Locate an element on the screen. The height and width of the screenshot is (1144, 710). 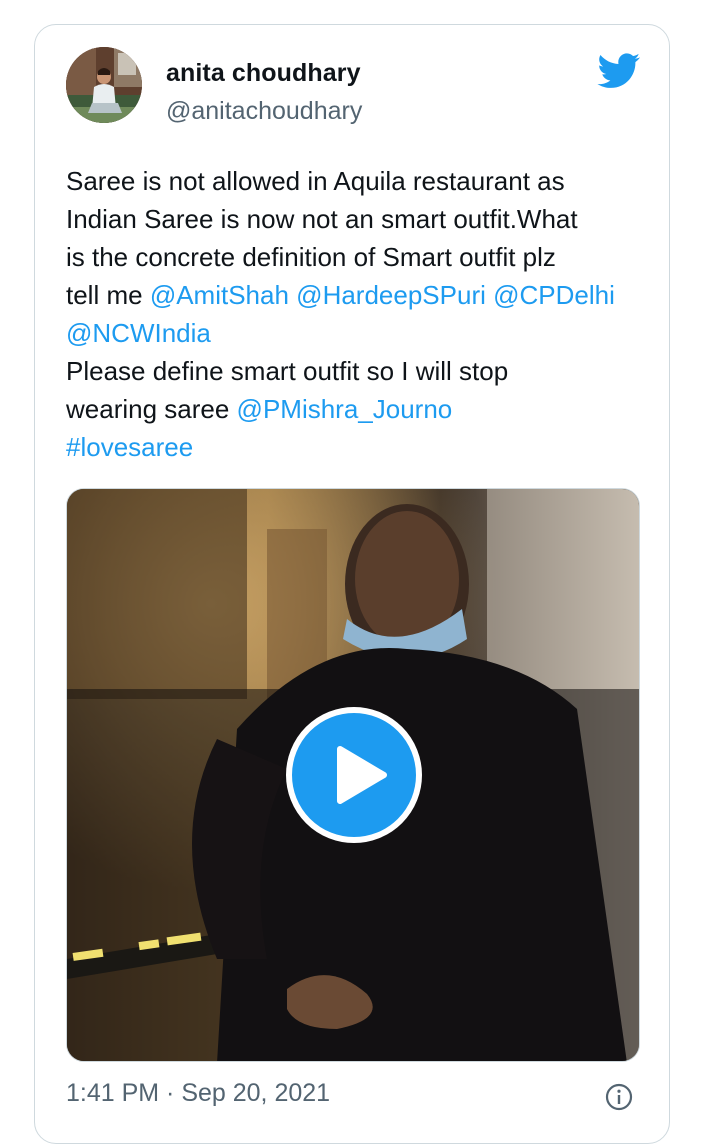
tweet-timestamp: 1:41 PM · Sep 20, 2021 is located at coordinates (198, 1093).